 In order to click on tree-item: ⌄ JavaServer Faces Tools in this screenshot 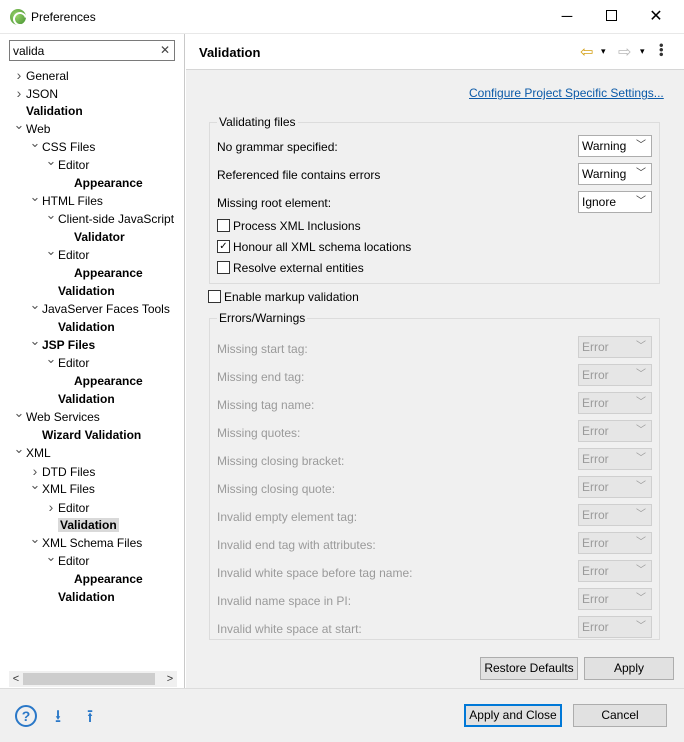, I will do `click(99, 307)`.